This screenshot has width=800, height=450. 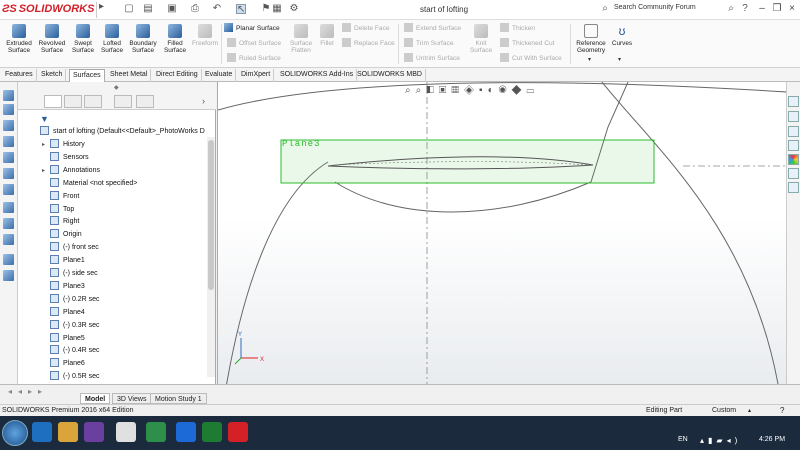 What do you see at coordinates (772, 439) in the screenshot?
I see `clock: 4:26 PM` at bounding box center [772, 439].